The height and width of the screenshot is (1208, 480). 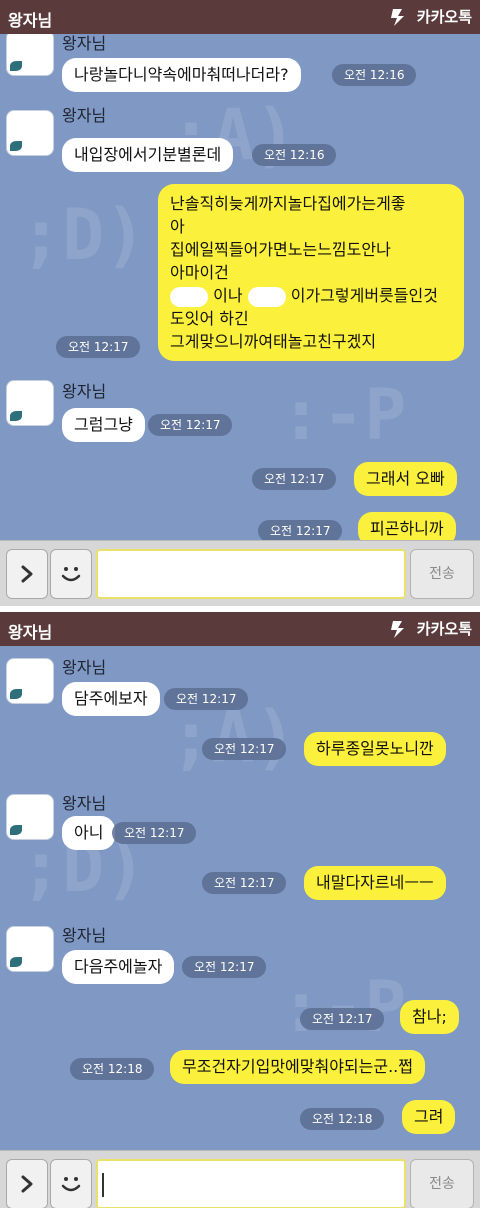 What do you see at coordinates (407, 526) in the screenshot?
I see `message-bubble: 피곤하니까` at bounding box center [407, 526].